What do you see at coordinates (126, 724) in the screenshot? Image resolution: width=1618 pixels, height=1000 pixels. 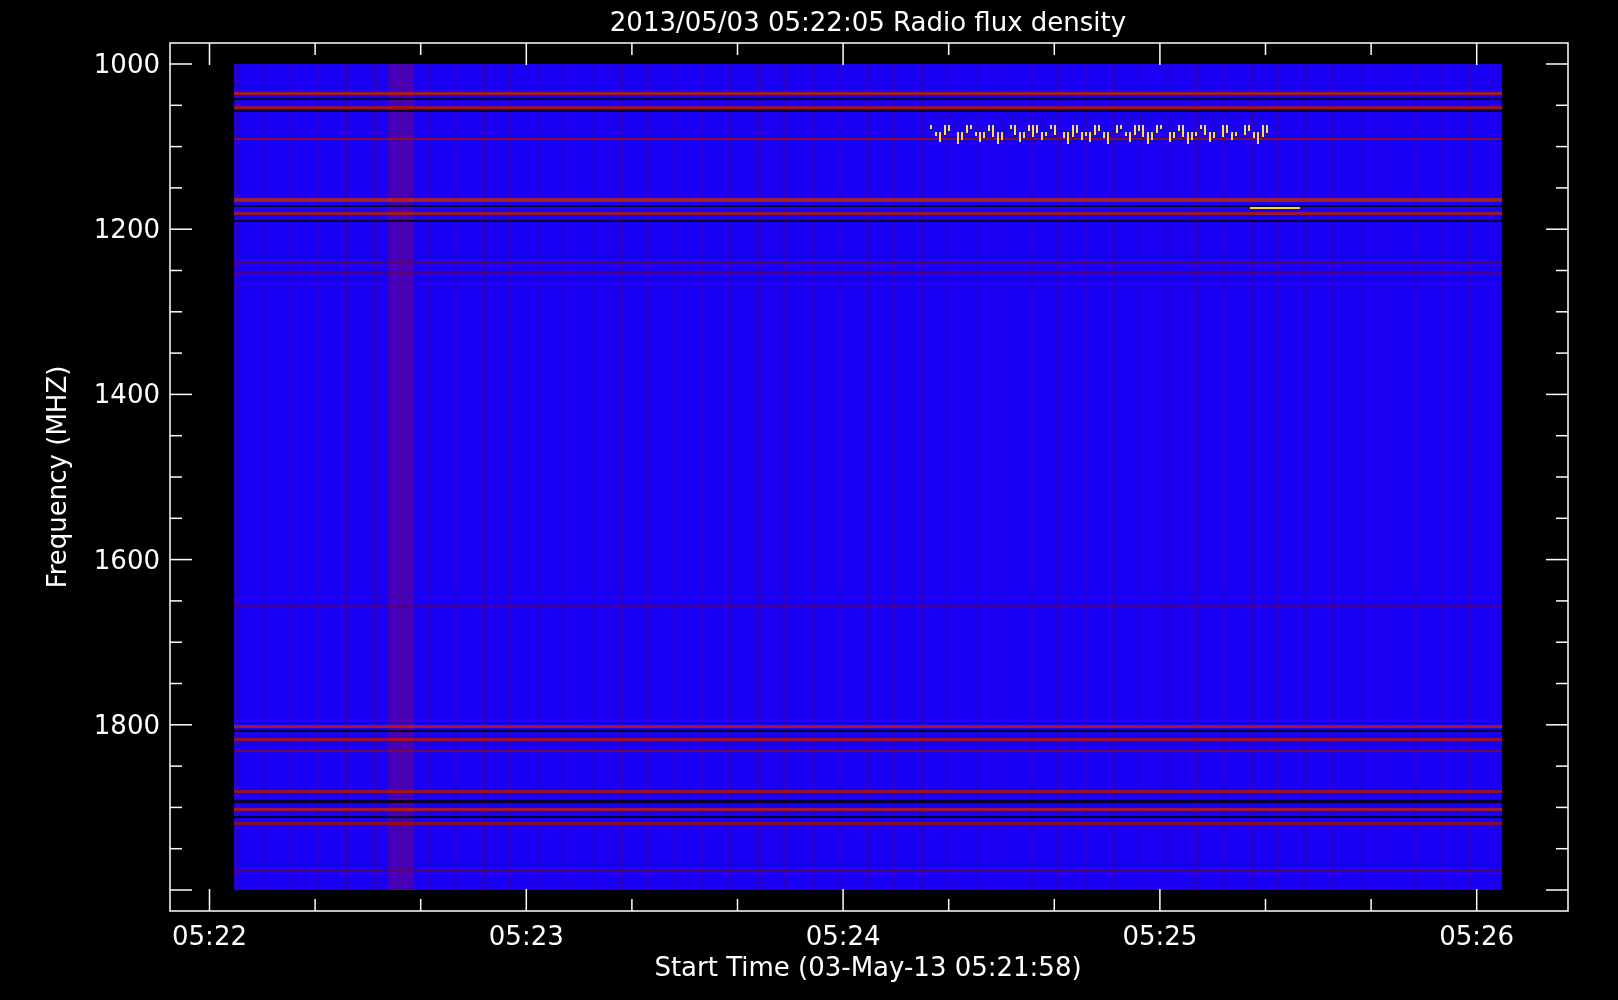 I see `y-tick-label: 1800` at bounding box center [126, 724].